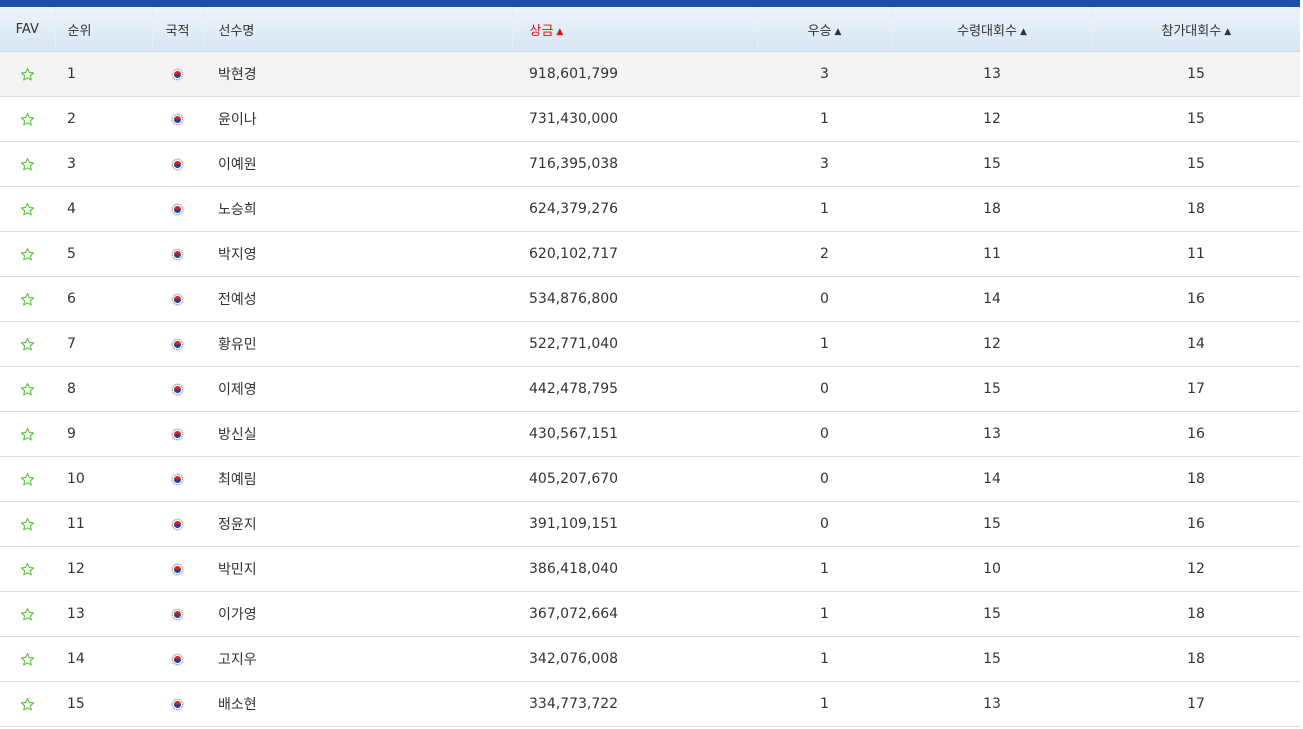 Image resolution: width=1303 pixels, height=729 pixels. I want to click on rank-cell: 5, so click(103, 254).